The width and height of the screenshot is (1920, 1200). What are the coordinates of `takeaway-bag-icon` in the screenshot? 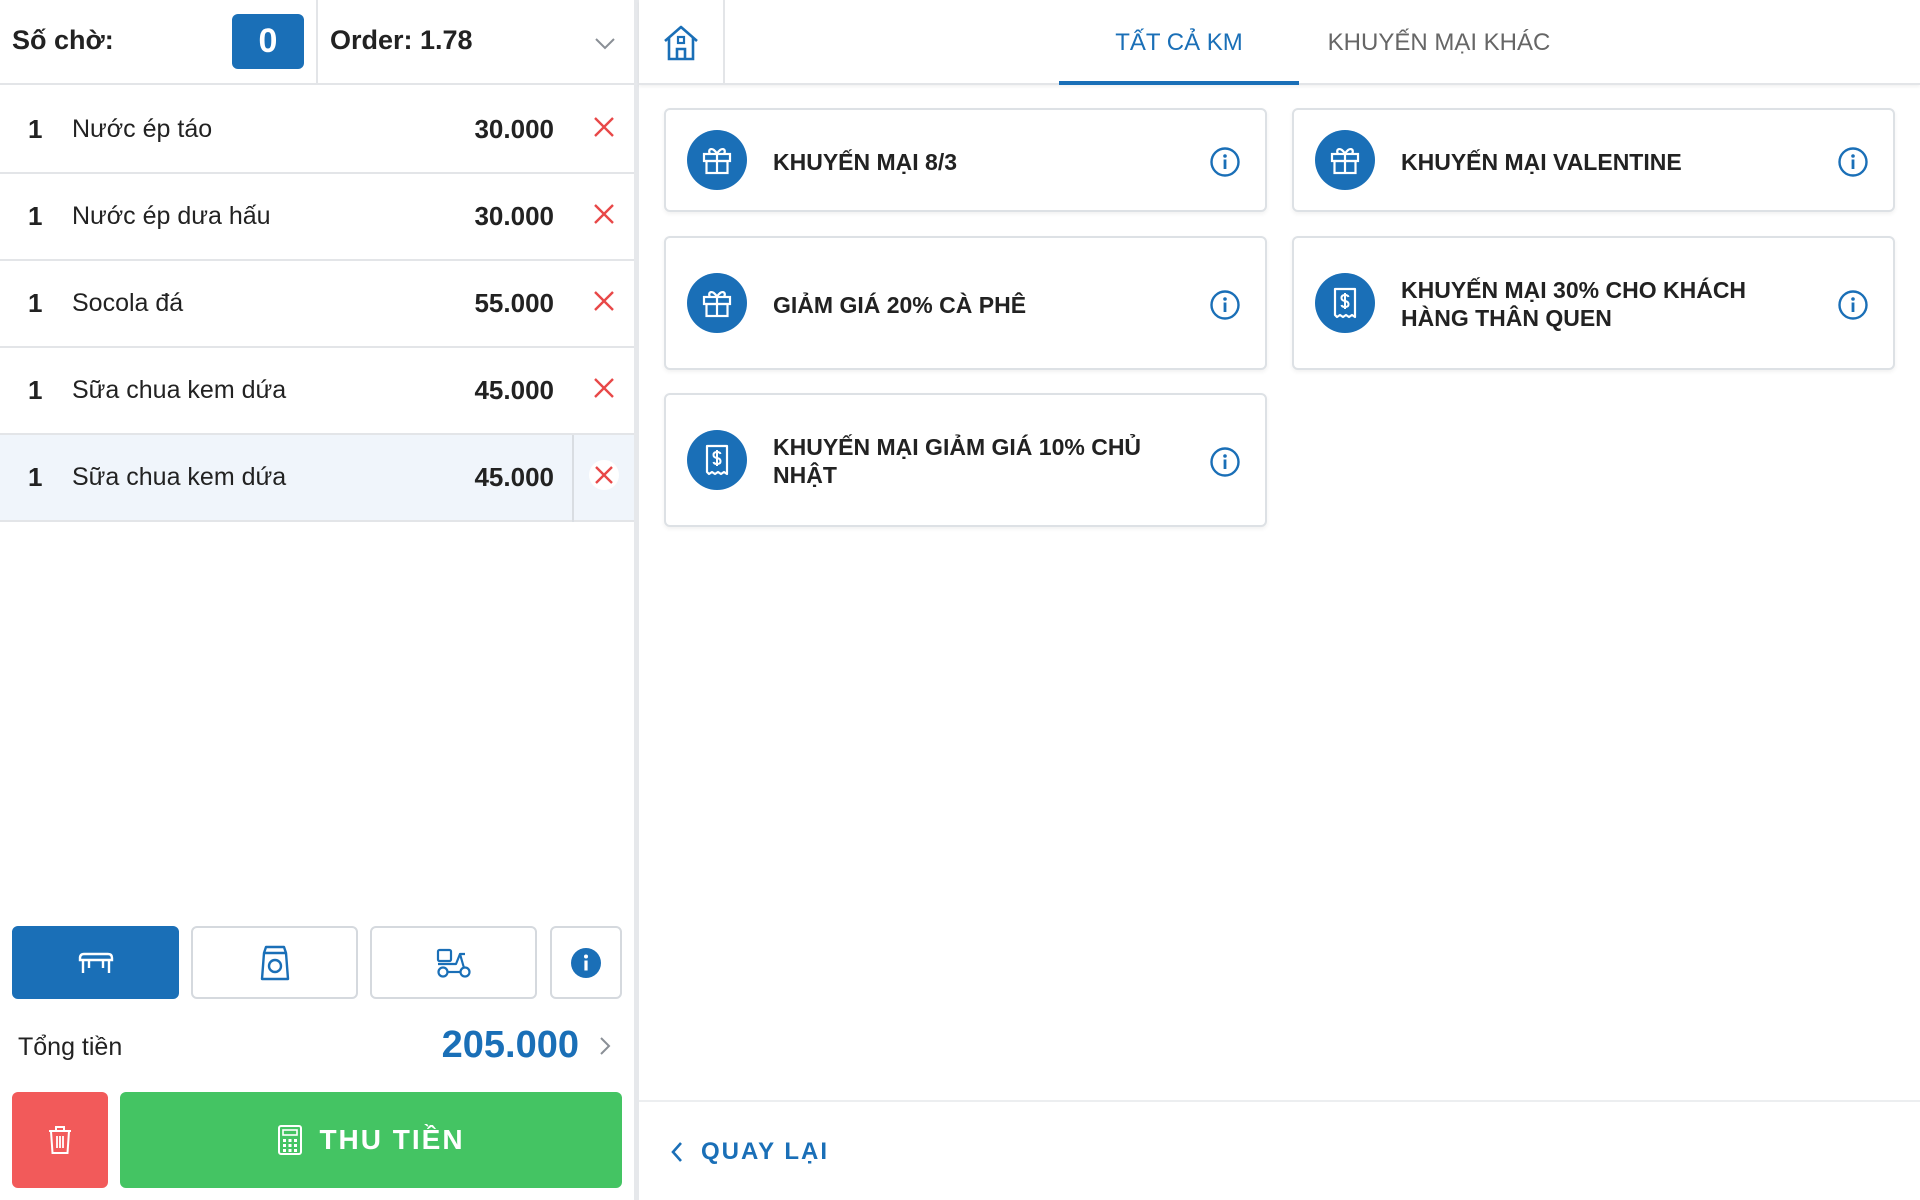 It's located at (274, 962).